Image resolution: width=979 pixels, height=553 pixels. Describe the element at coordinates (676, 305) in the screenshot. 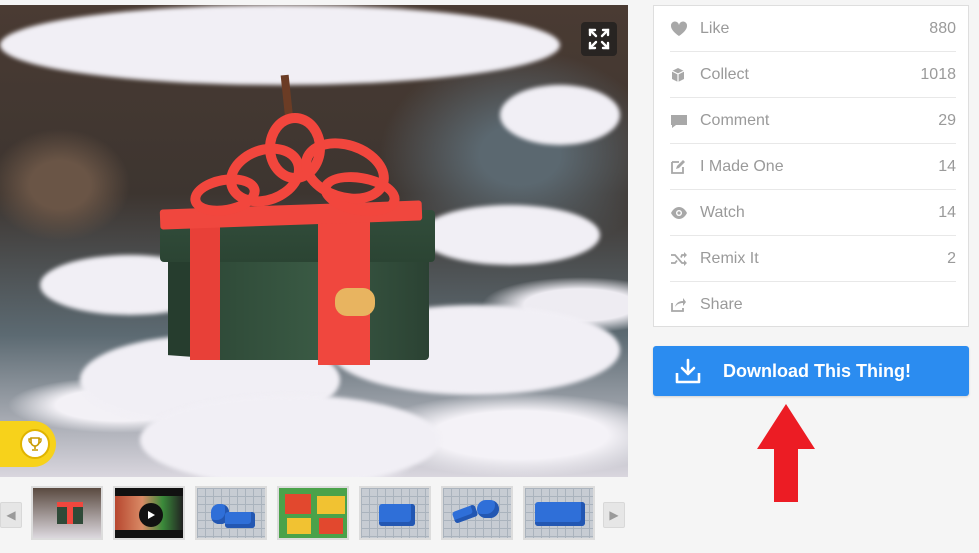

I see `share-icon` at that location.